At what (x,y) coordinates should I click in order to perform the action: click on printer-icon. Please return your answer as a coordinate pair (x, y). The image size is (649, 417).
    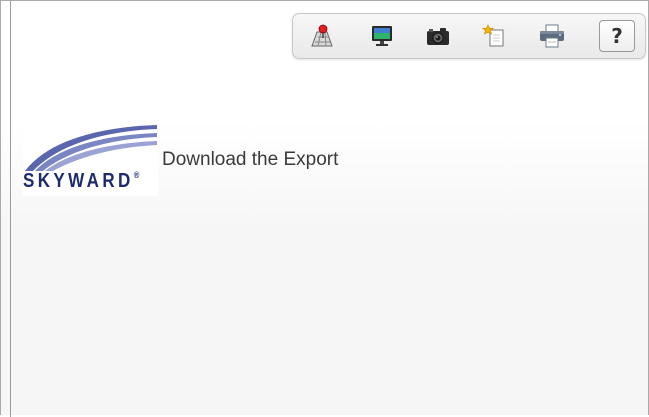
    Looking at the image, I should click on (552, 36).